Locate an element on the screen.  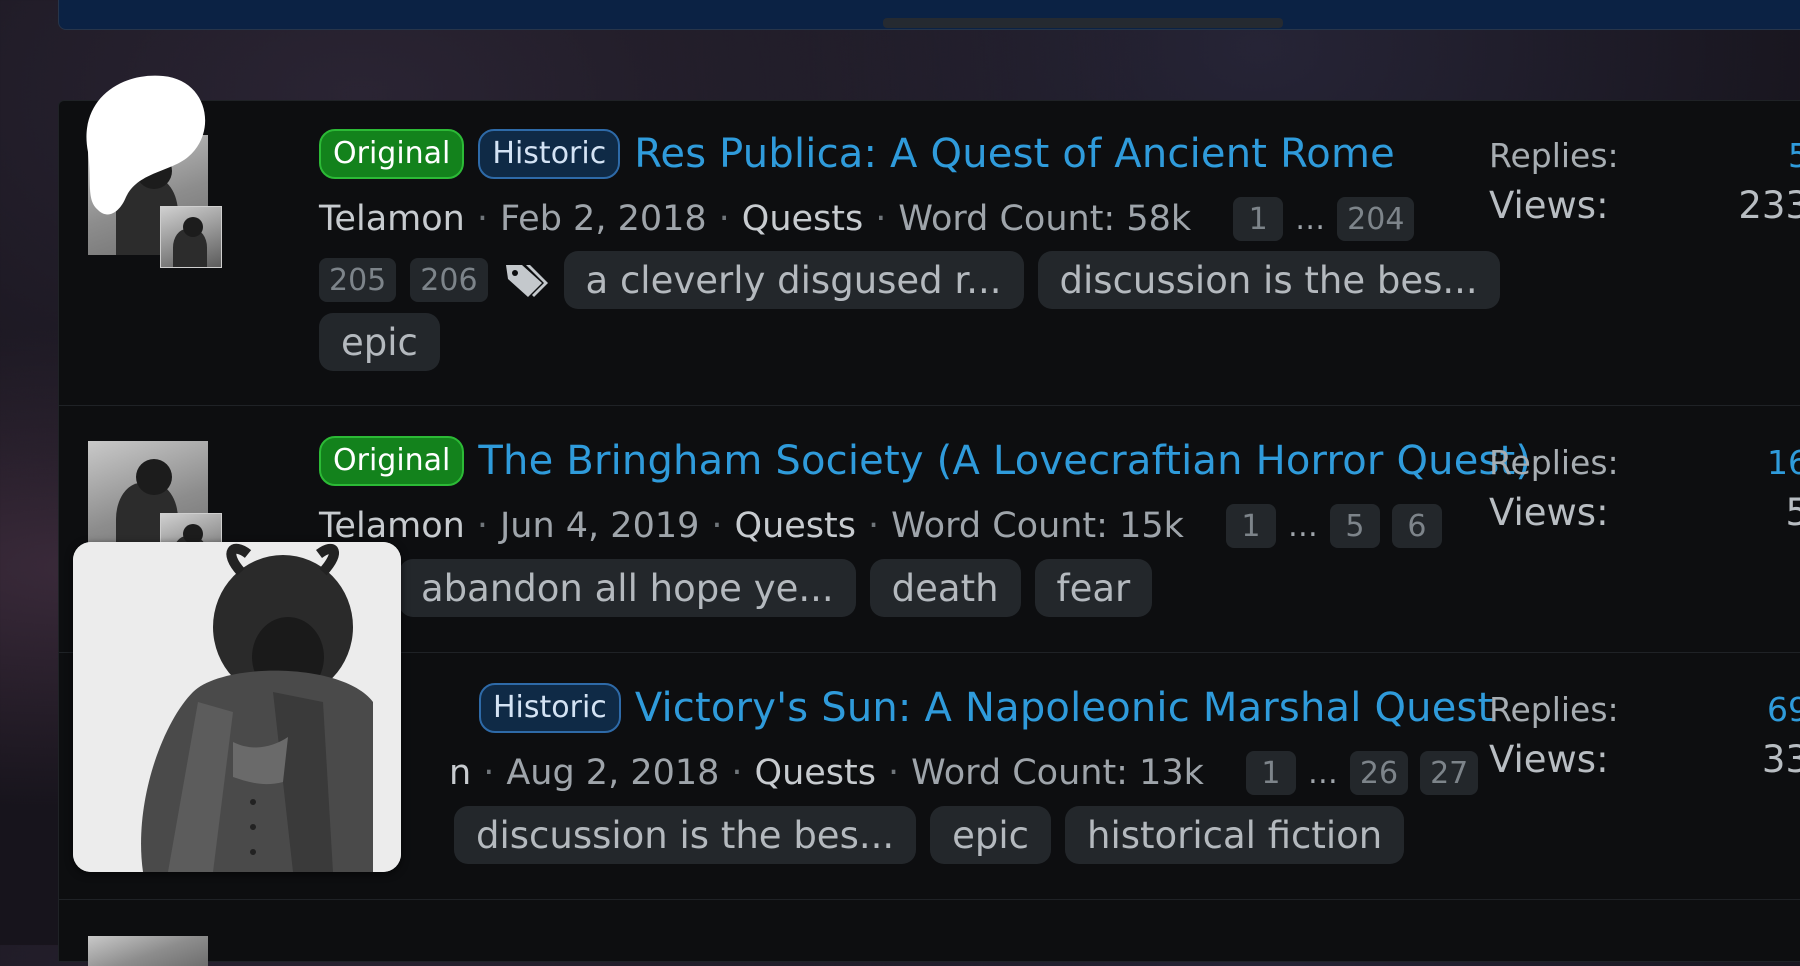
page-link: 206 is located at coordinates (449, 280).